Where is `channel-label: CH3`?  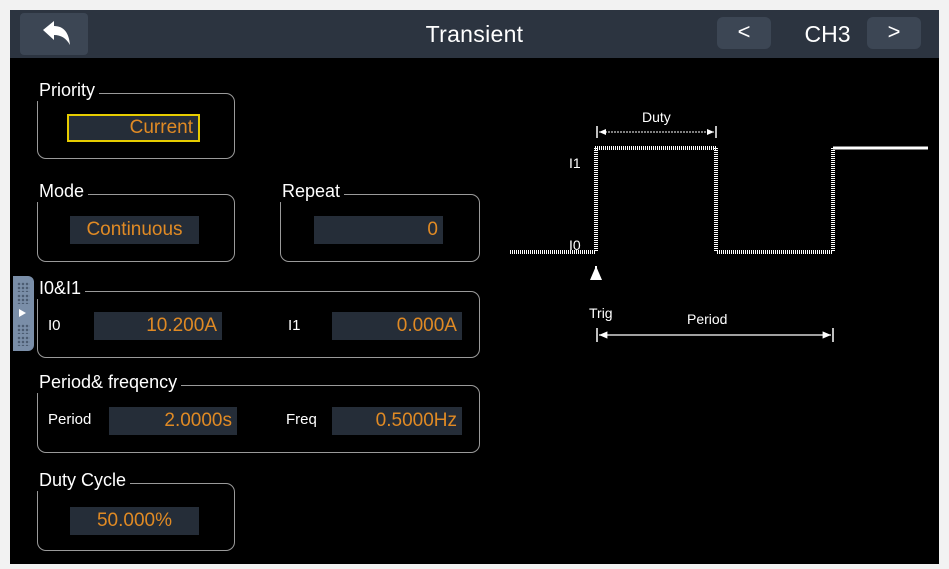 channel-label: CH3 is located at coordinates (827, 34).